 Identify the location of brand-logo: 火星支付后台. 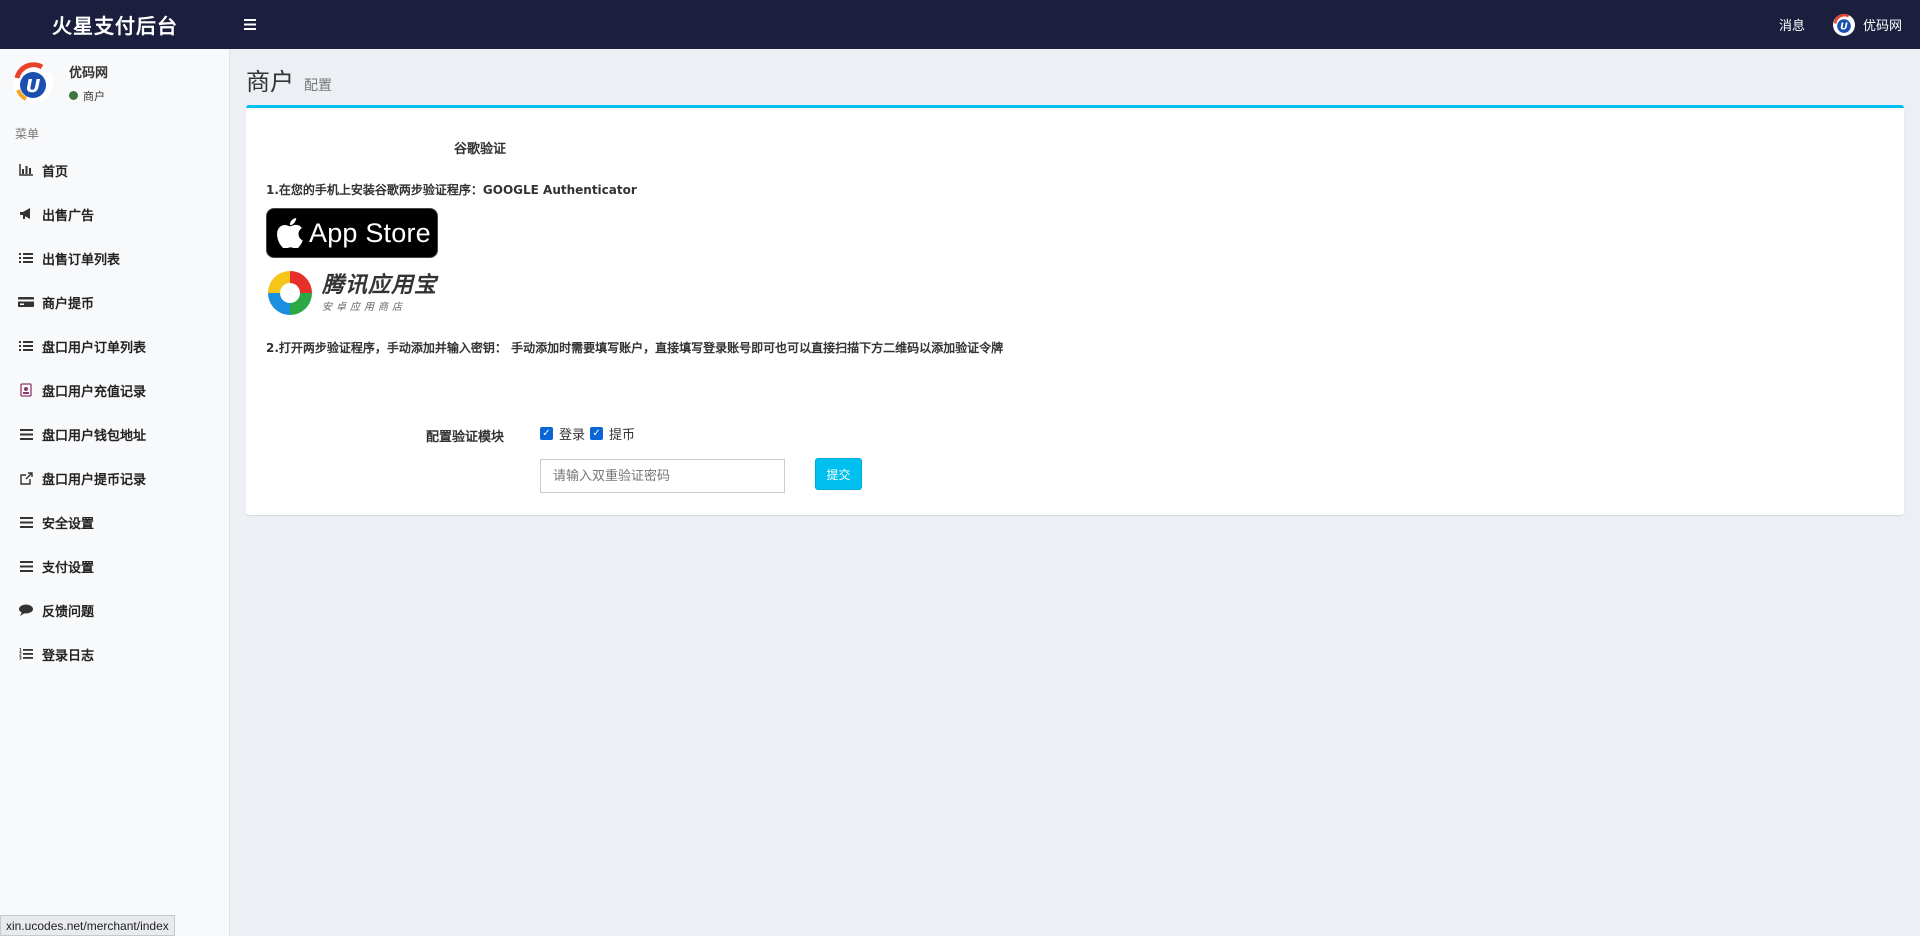
(115, 24).